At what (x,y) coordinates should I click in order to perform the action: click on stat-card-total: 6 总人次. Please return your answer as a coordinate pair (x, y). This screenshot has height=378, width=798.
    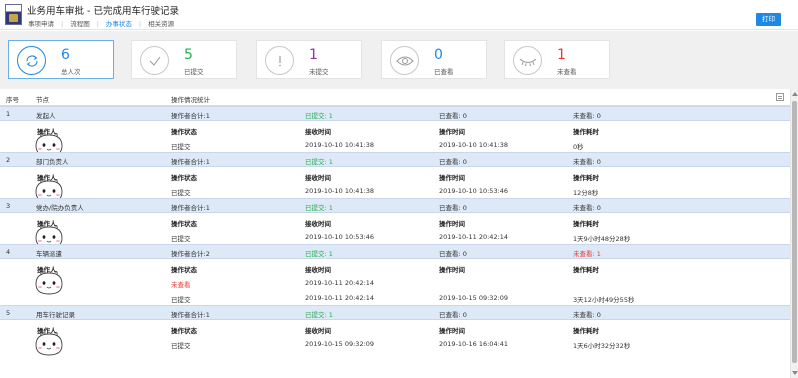
    Looking at the image, I should click on (61, 59).